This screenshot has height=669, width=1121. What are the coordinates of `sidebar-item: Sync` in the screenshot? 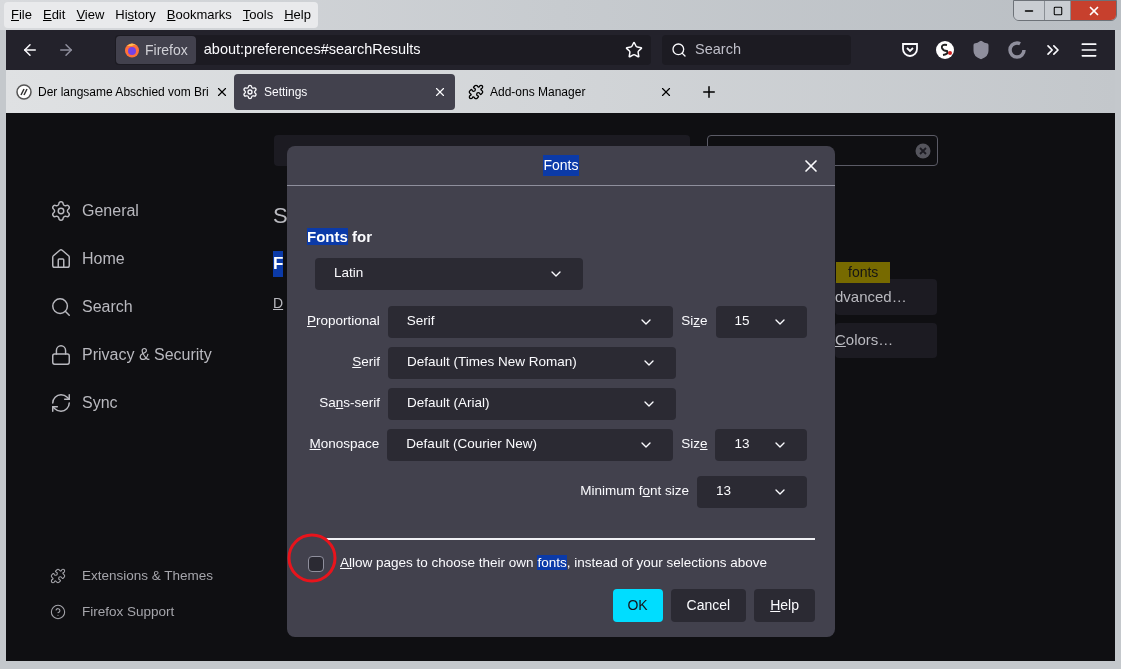 It's located at (161, 403).